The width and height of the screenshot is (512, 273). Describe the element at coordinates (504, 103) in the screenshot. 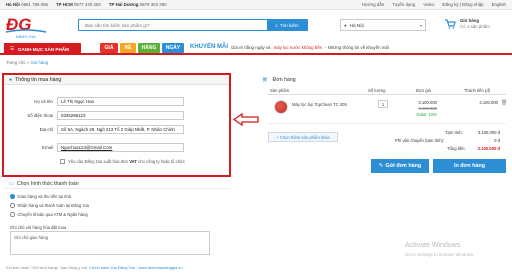

I see `trash-icon: 🗑︎` at that location.